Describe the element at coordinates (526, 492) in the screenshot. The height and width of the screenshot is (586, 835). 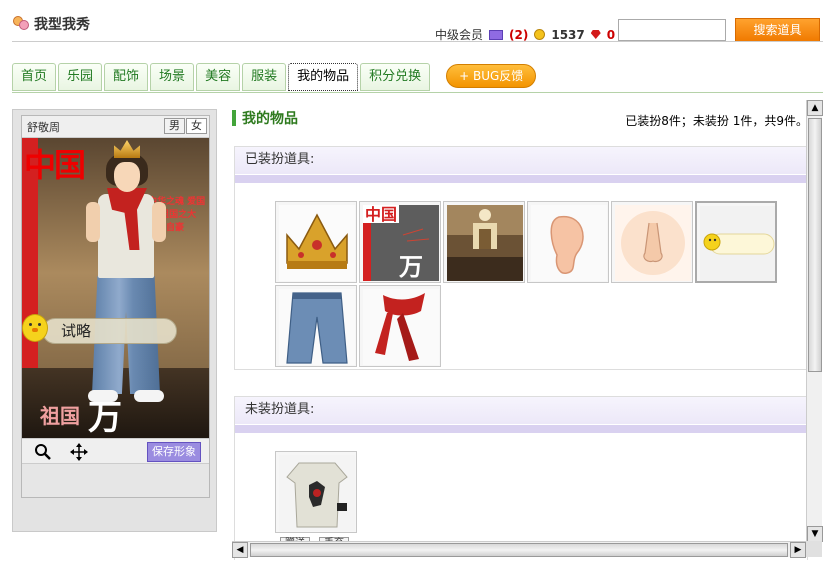
I see `unequipped-item-grid` at that location.